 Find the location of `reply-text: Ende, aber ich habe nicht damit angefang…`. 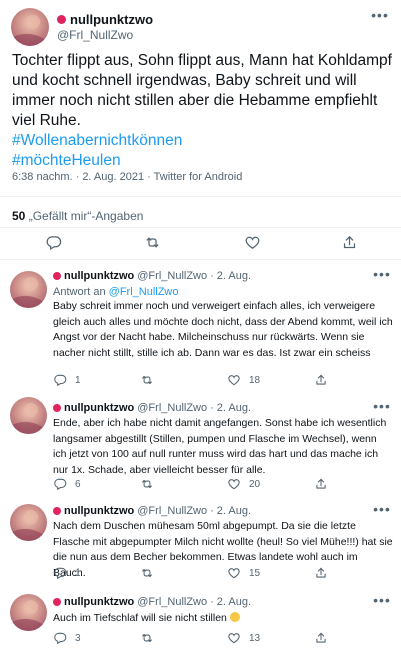

reply-text: Ende, aber ich habe nicht damit angefang… is located at coordinates (220, 446).